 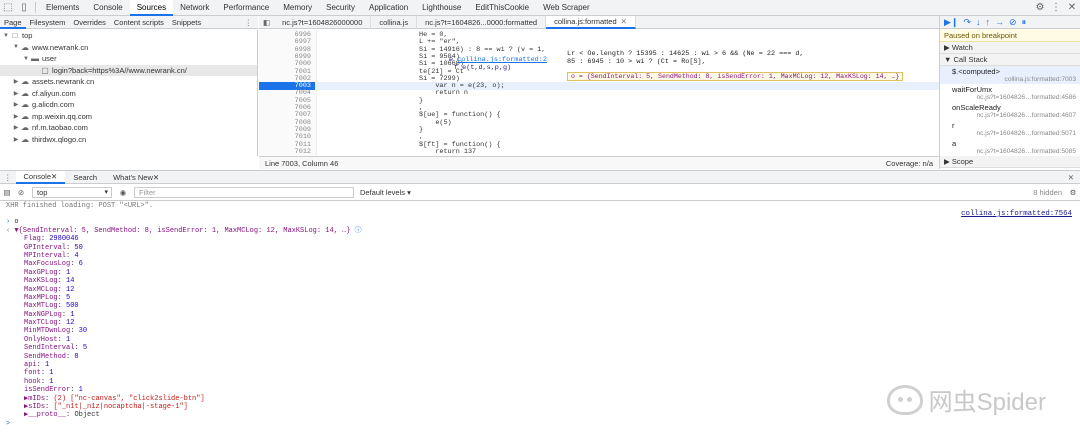 I want to click on navigator-tab-overrides: Overrides, so click(x=89, y=22).